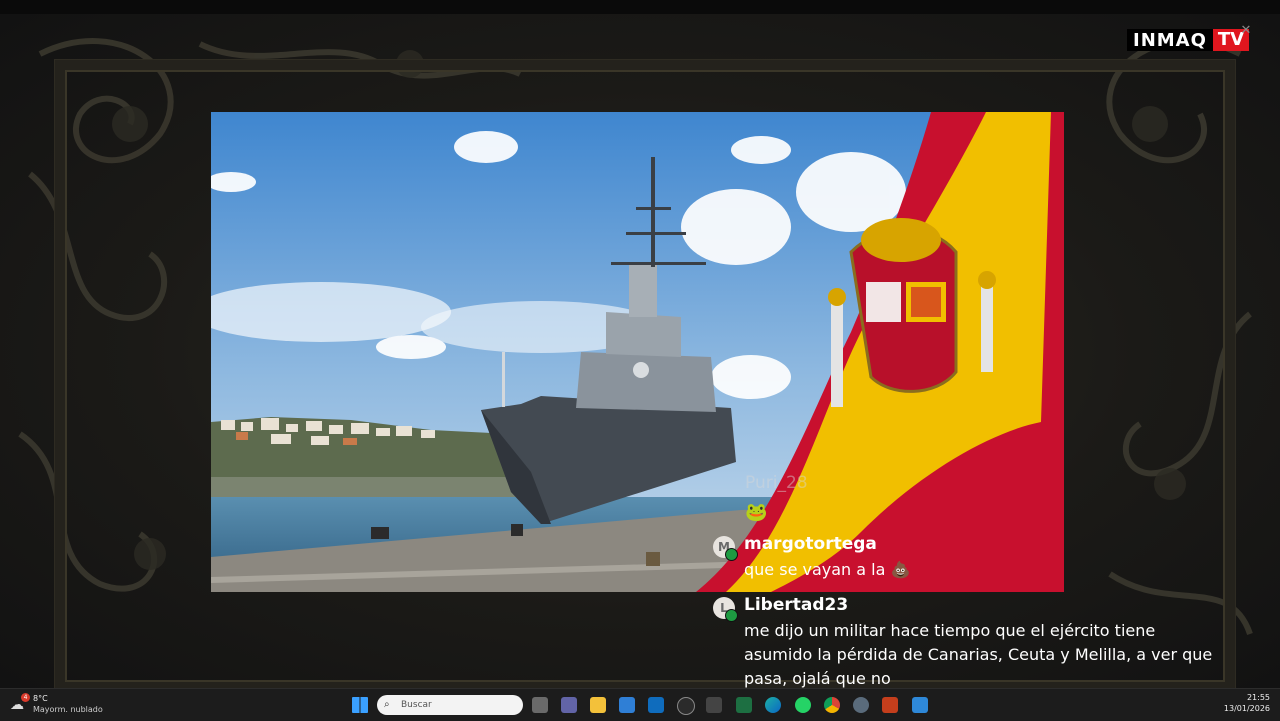 This screenshot has width=1280, height=721. Describe the element at coordinates (832, 705) in the screenshot. I see `chrome-icon` at that location.